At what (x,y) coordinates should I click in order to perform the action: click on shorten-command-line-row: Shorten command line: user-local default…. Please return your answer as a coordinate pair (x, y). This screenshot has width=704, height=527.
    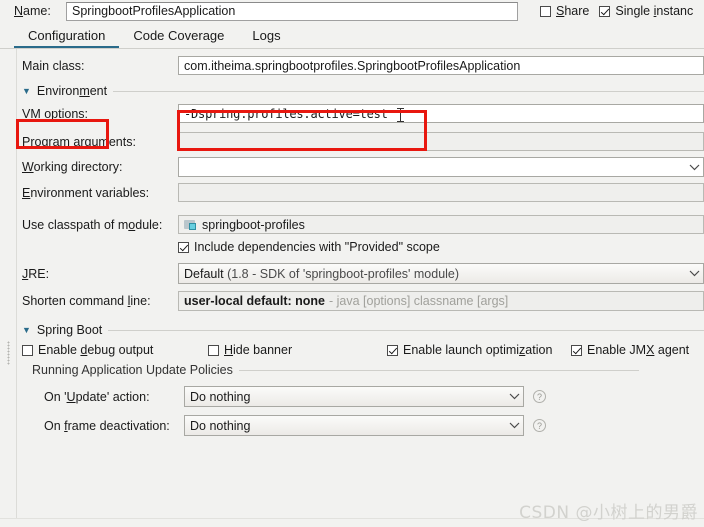
    Looking at the image, I should click on (352, 301).